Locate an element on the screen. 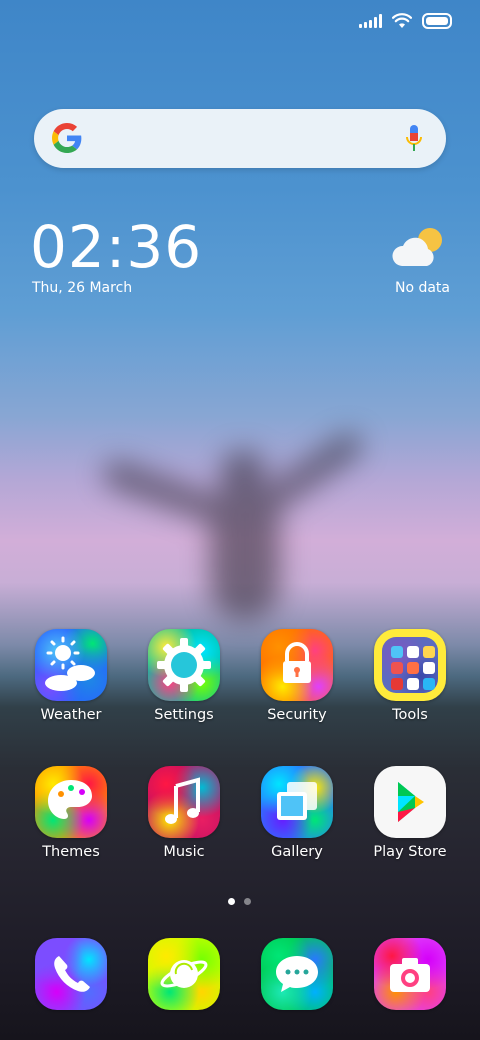  wallpaper-silhouette is located at coordinates (230, 533).